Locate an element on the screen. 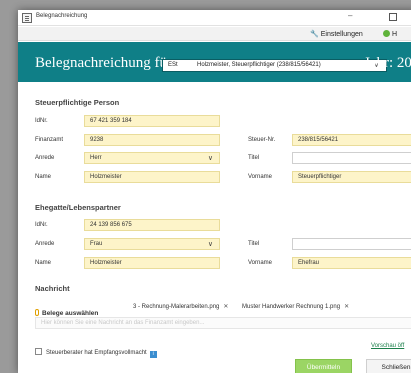 This screenshot has width=411, height=373. vorname-field: Steuerpflichtiger is located at coordinates (351, 177).